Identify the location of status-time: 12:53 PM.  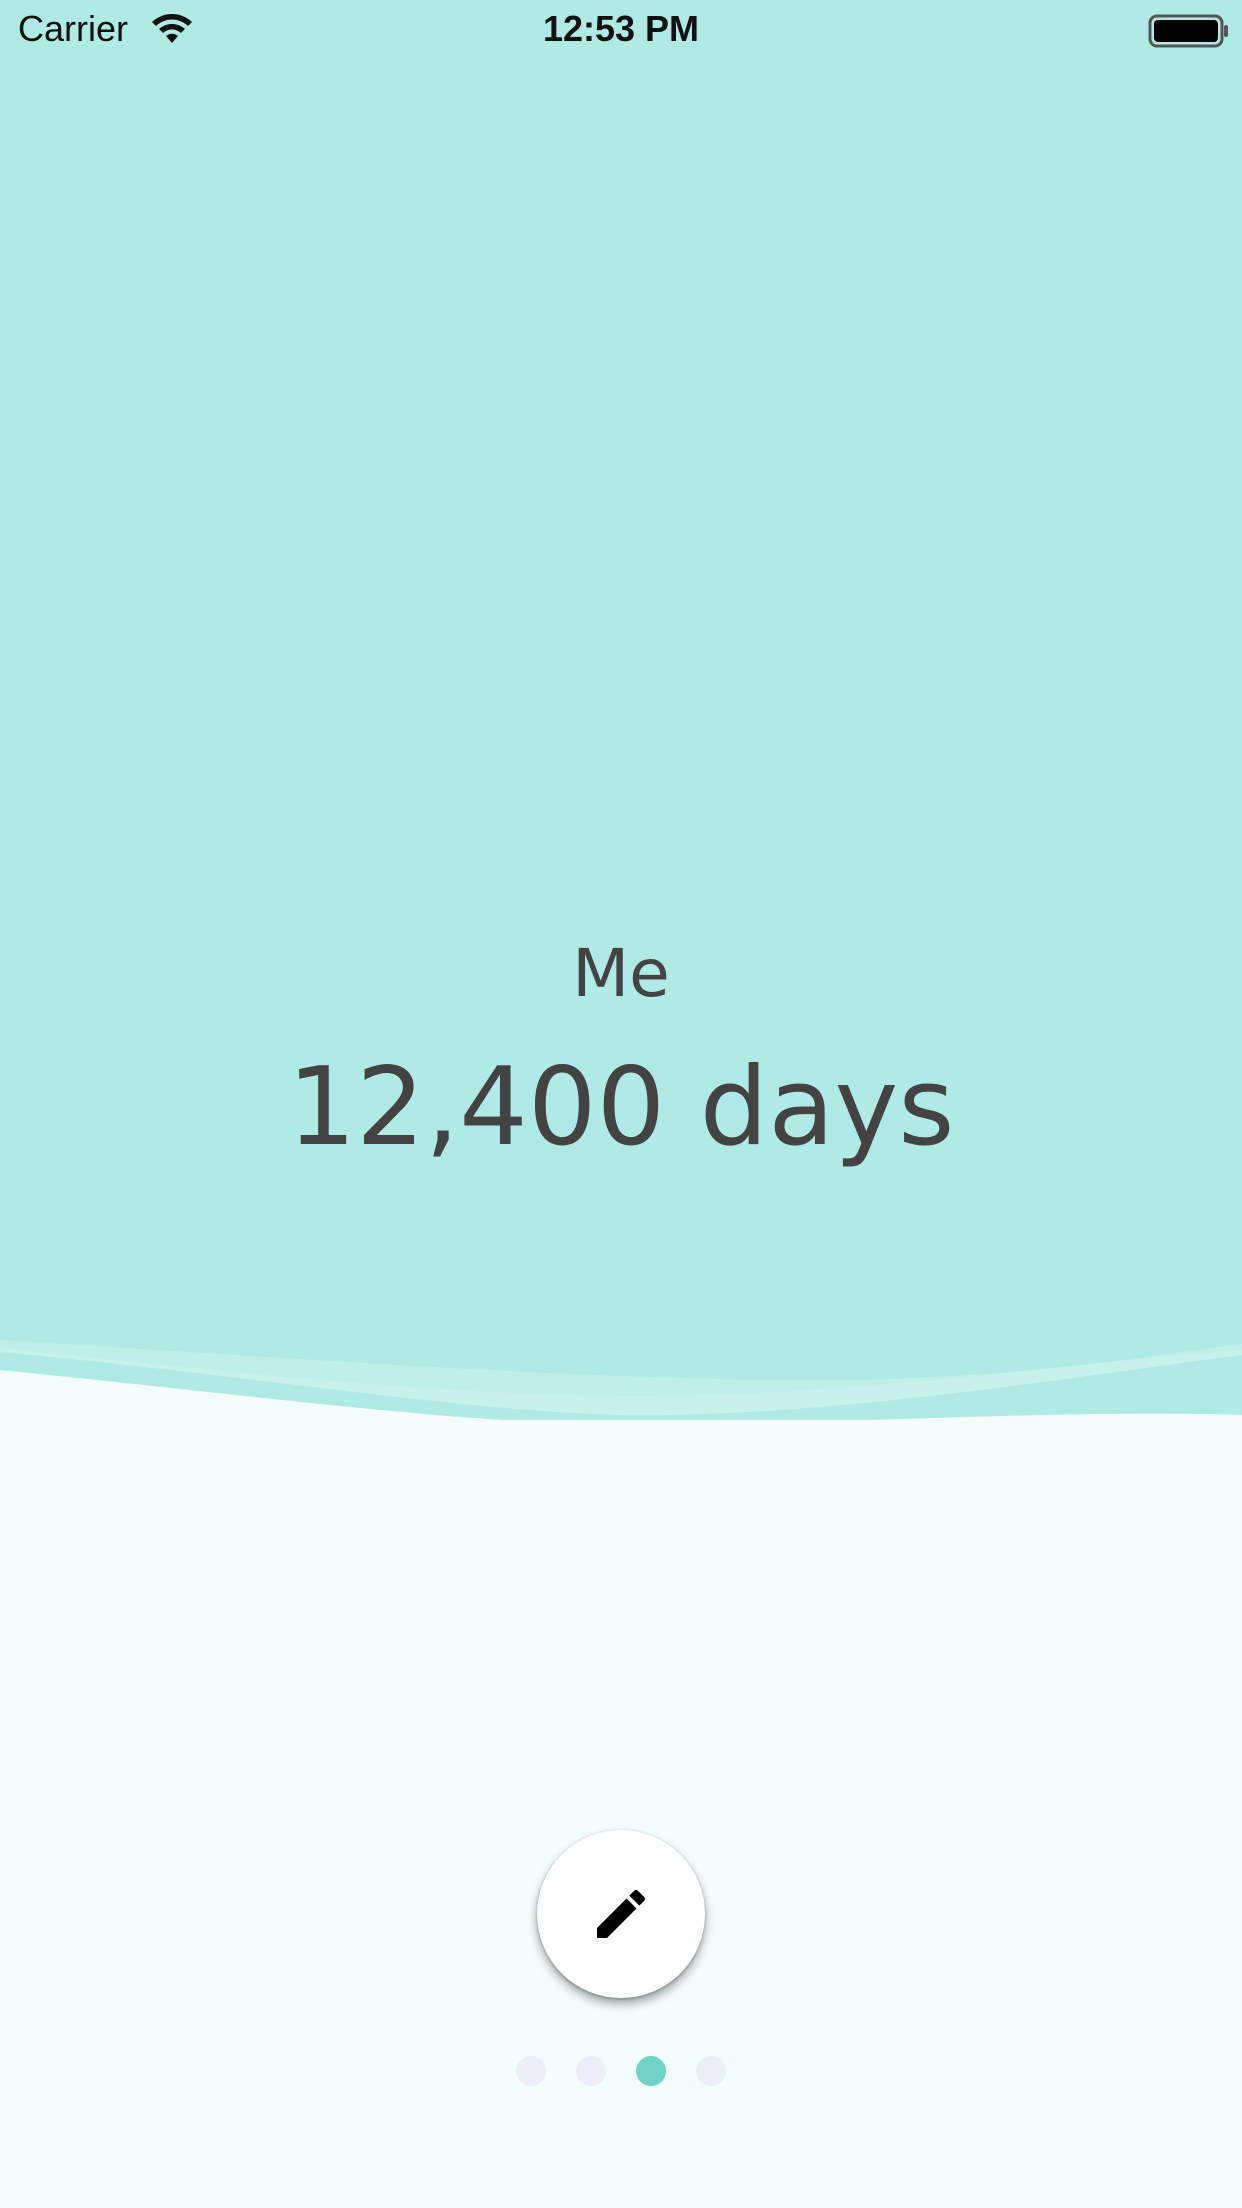
(621, 28).